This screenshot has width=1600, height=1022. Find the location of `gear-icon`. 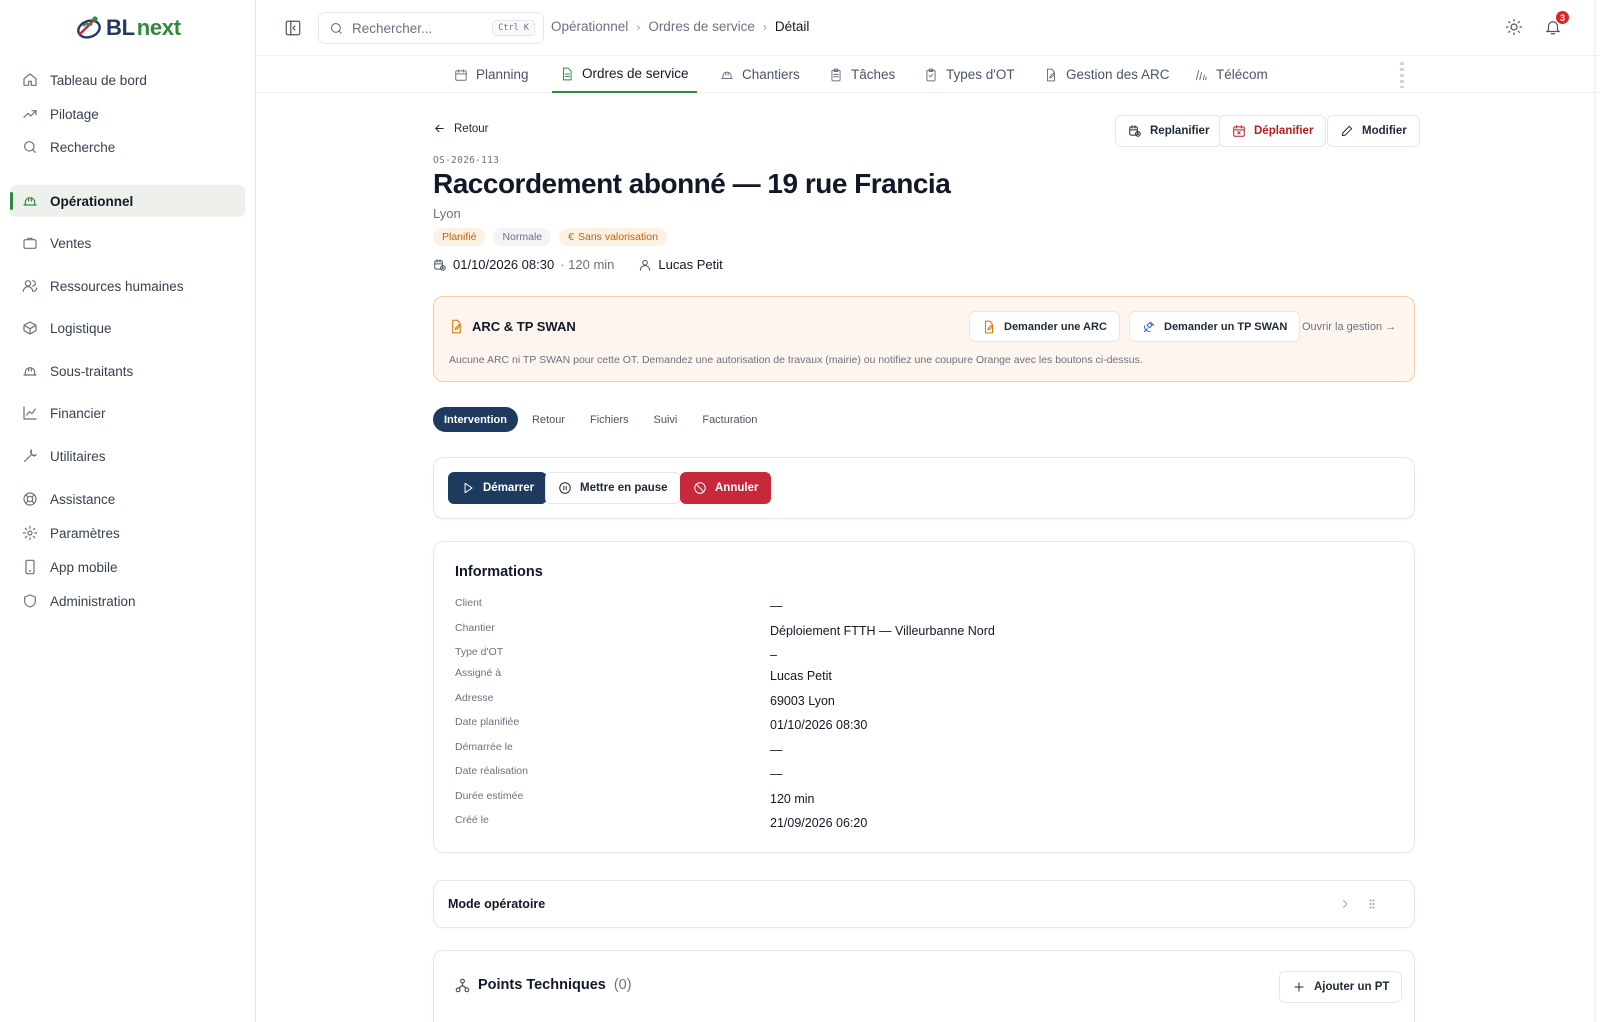

gear-icon is located at coordinates (30, 533).